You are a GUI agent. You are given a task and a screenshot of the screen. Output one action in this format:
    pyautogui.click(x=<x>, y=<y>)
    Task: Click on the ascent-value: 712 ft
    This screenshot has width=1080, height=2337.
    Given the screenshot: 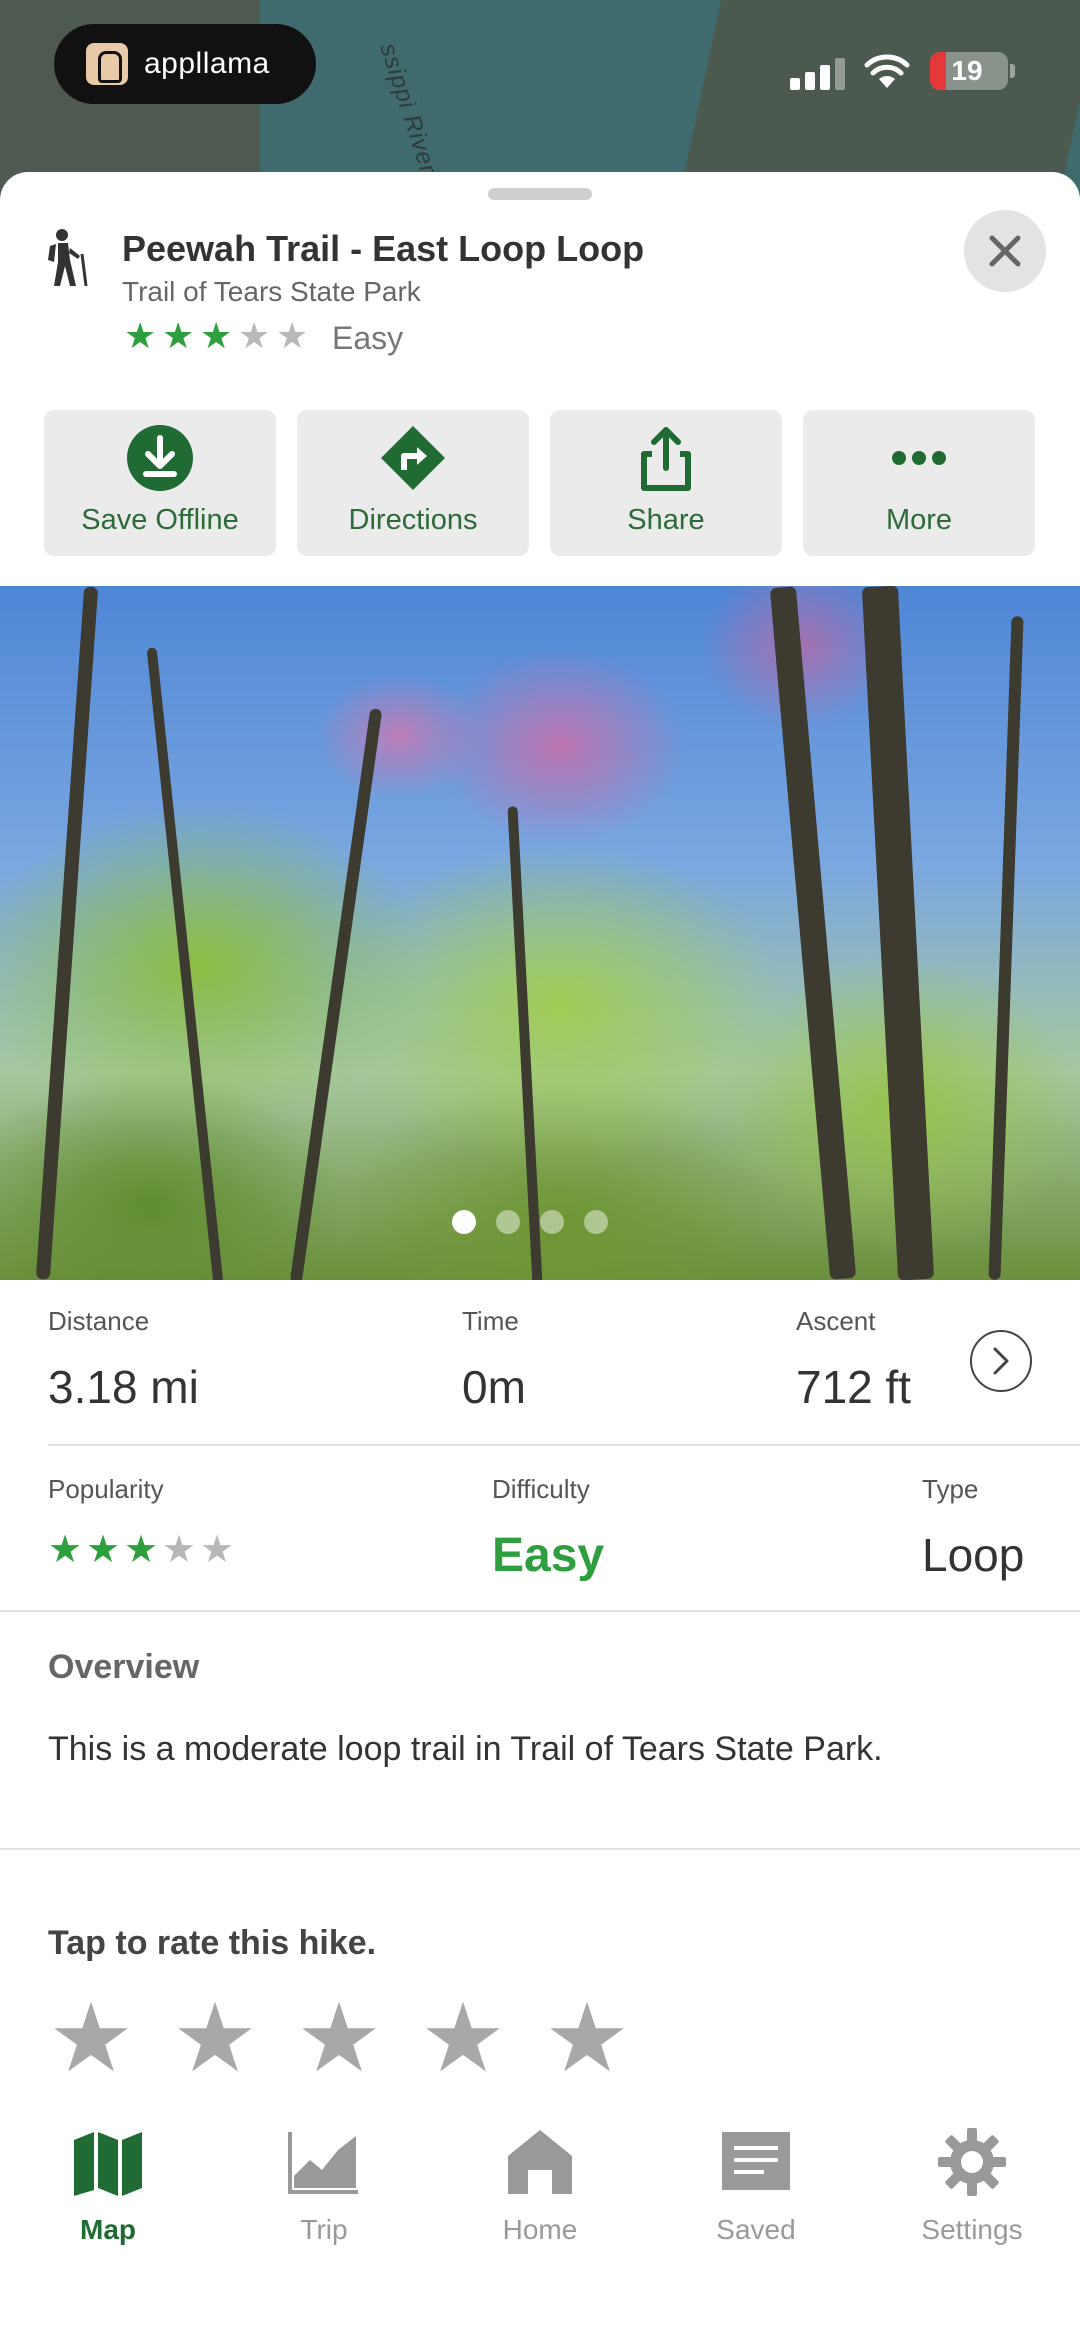 What is the action you would take?
    pyautogui.click(x=854, y=1387)
    